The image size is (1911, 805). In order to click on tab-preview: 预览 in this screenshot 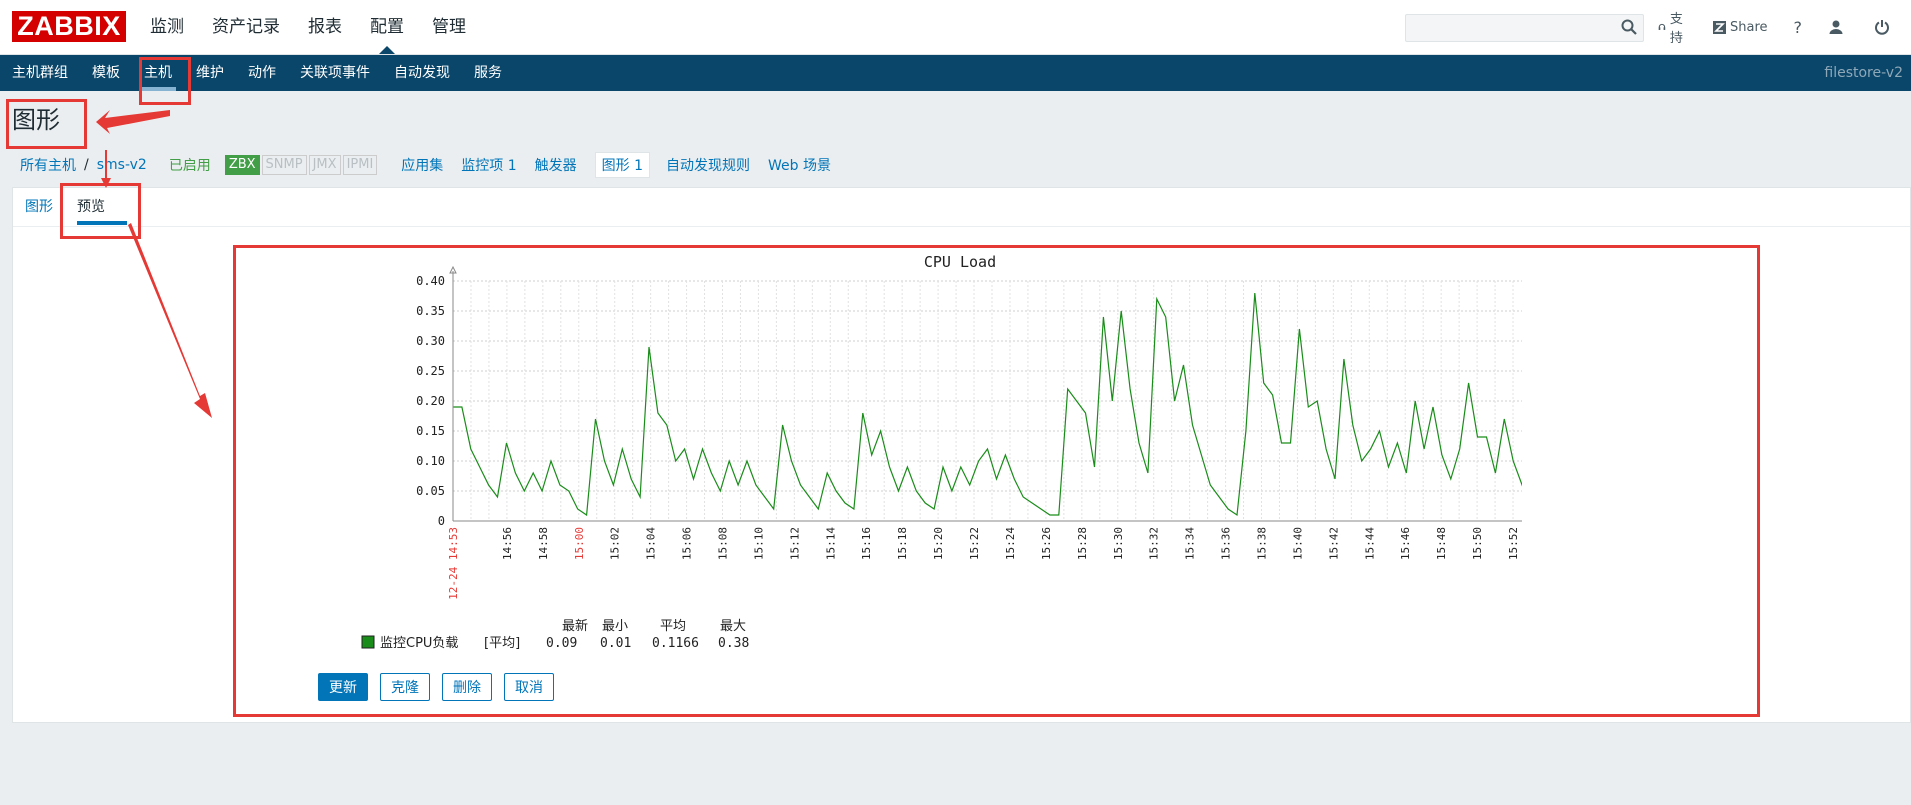, I will do `click(96, 207)`.